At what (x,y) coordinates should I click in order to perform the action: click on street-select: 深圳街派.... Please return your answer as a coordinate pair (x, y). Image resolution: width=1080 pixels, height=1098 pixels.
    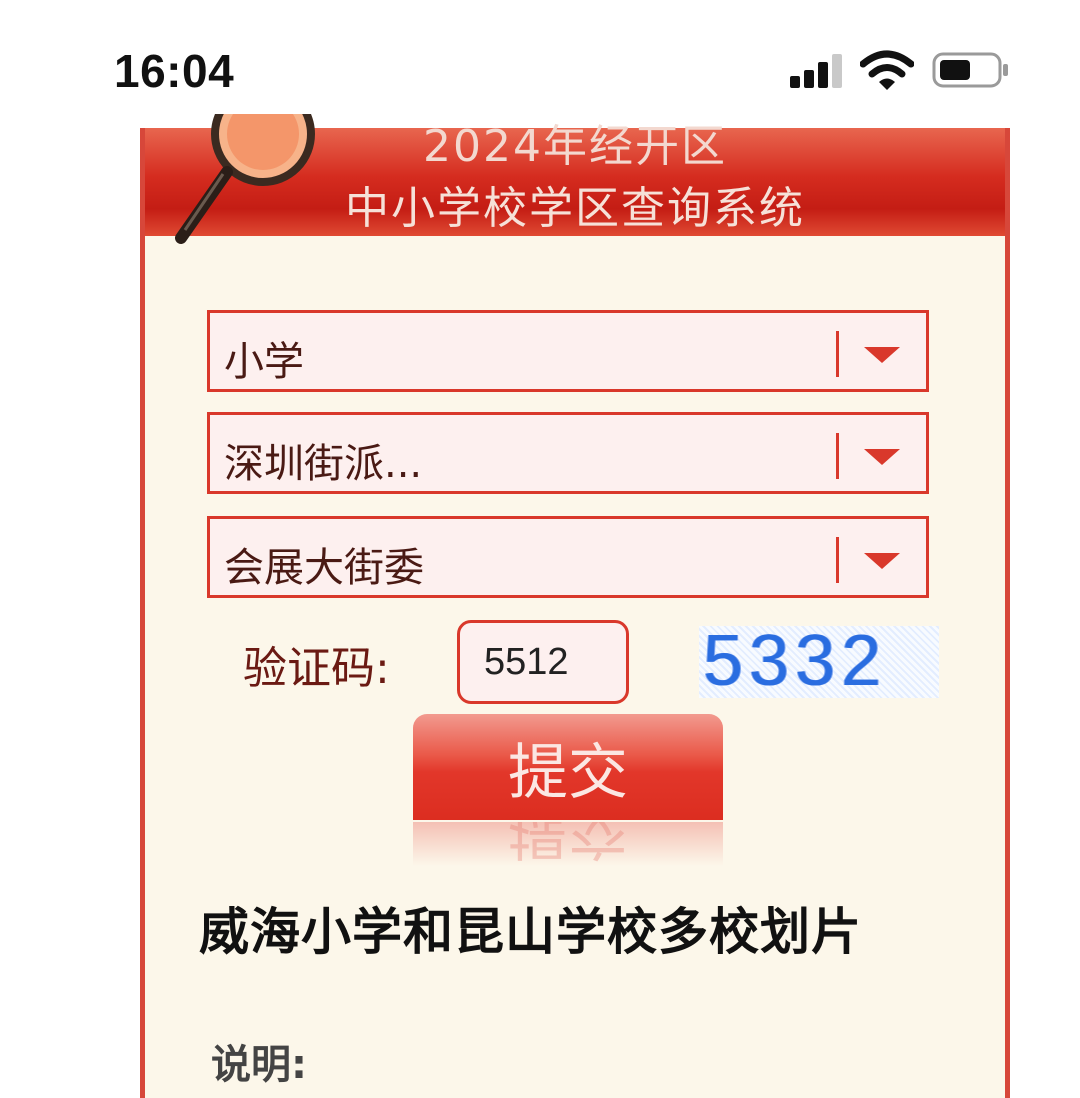
    Looking at the image, I should click on (568, 453).